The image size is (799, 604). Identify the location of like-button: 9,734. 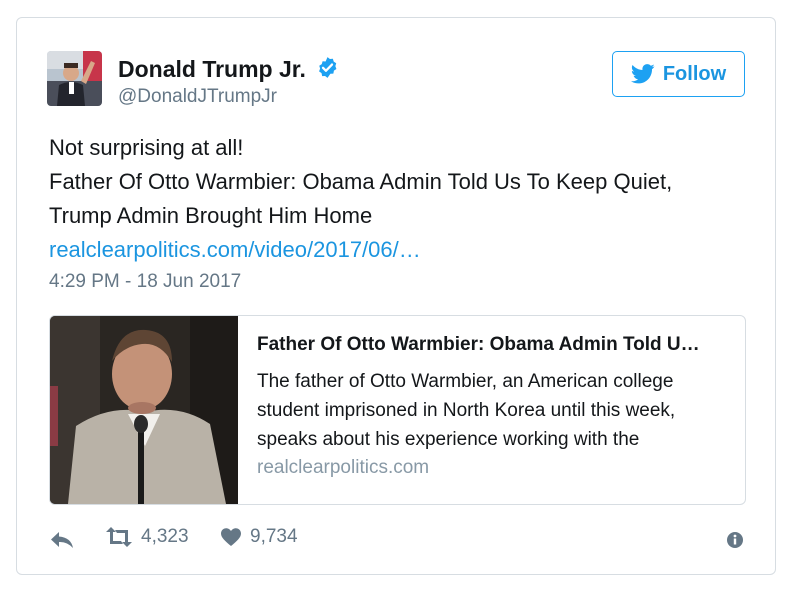
(259, 537).